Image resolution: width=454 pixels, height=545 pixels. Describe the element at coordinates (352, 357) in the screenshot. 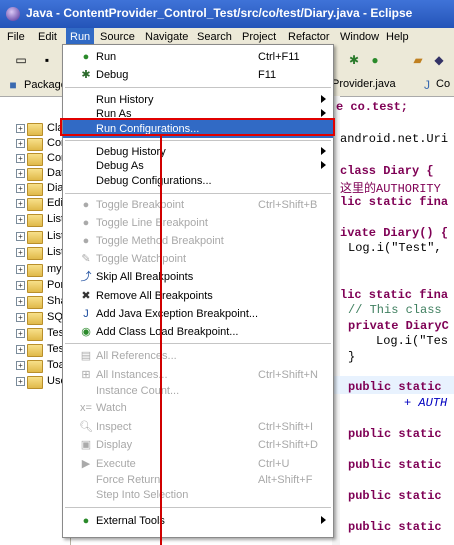

I see `code-line: }` at that location.